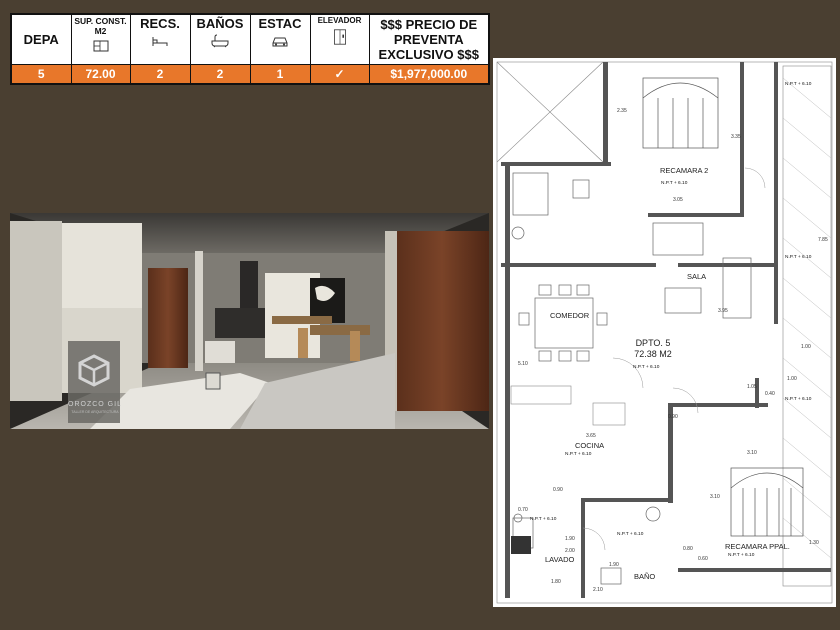 The image size is (840, 630). What do you see at coordinates (160, 41) in the screenshot?
I see `bed-icon` at bounding box center [160, 41].